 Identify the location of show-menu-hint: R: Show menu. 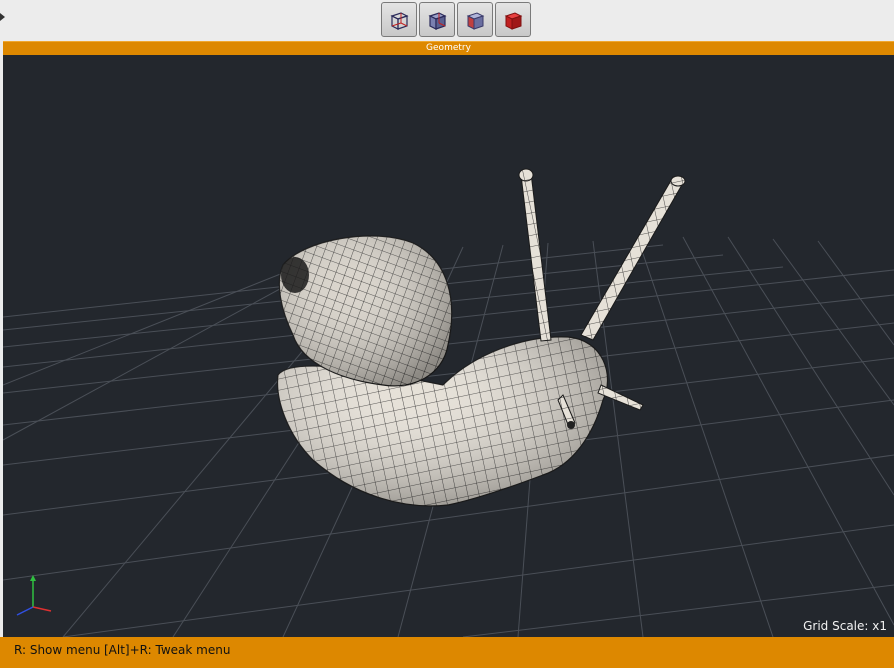
(57, 650).